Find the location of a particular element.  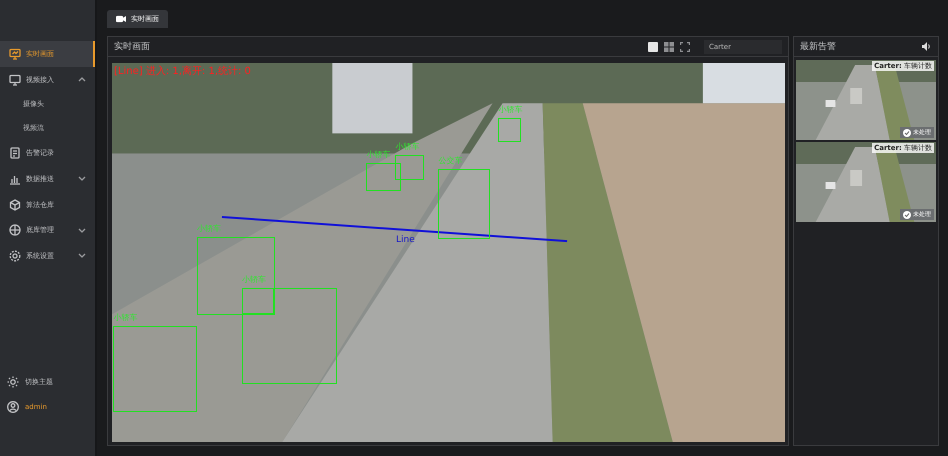

panel-title: 实时画面 is located at coordinates (132, 46).